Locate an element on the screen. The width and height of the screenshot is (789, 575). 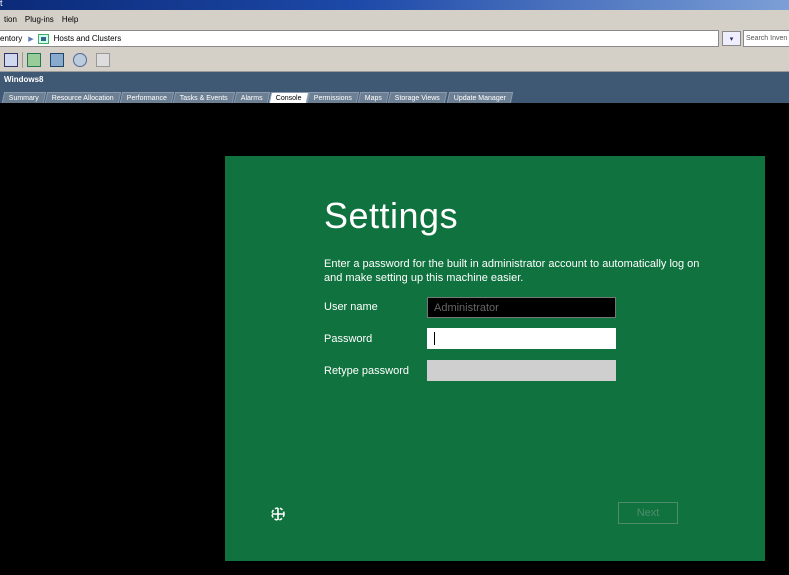
tab-performance: Performance is located at coordinates (147, 97).